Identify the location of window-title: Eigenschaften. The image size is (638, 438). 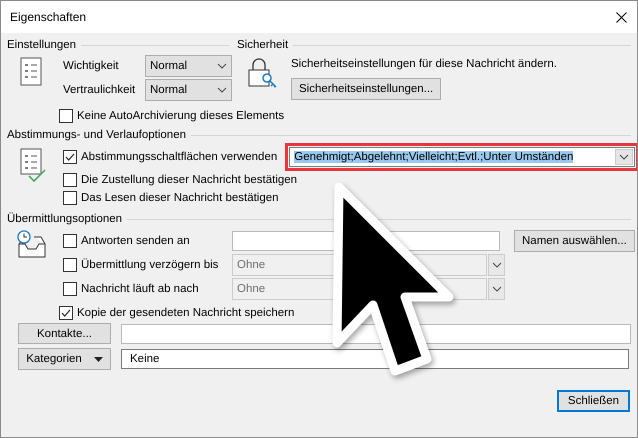
(48, 17).